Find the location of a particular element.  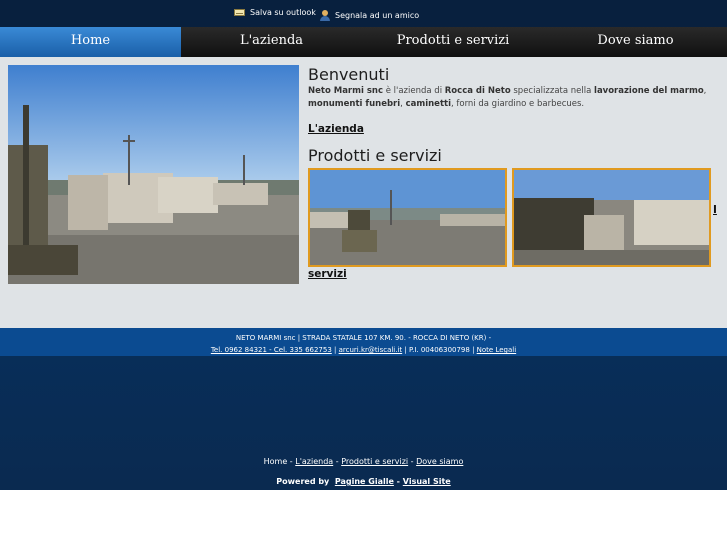

bottom-nav-dove-siamo: Dove siamo is located at coordinates (439, 461).